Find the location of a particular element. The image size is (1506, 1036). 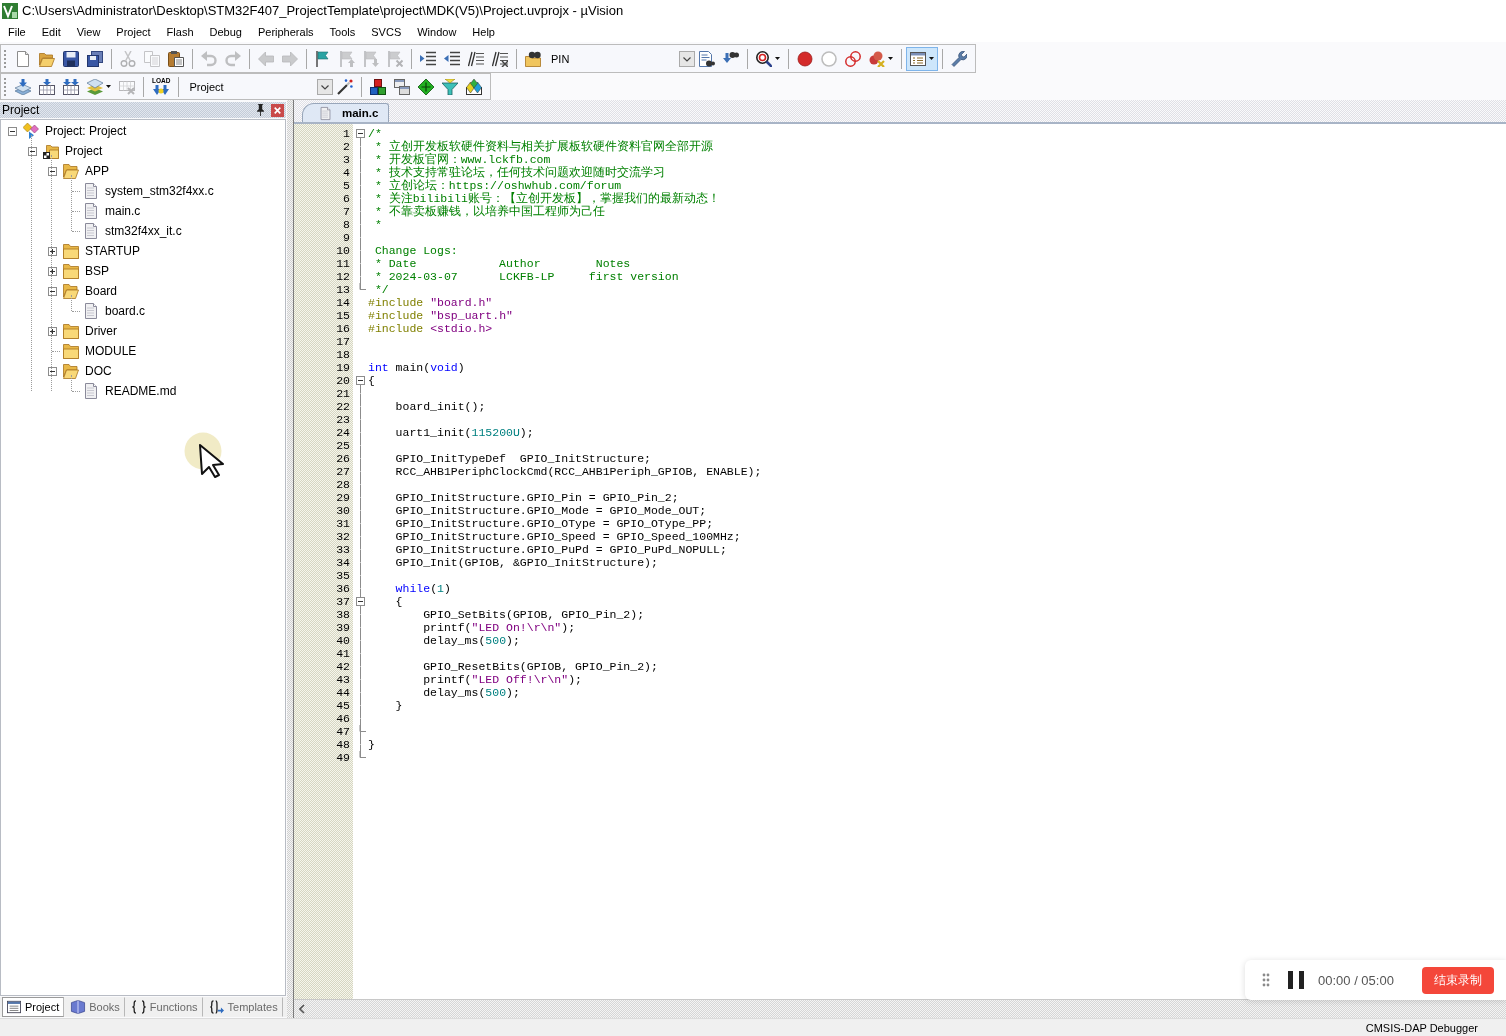

menu-item: SVCS is located at coordinates (386, 31).